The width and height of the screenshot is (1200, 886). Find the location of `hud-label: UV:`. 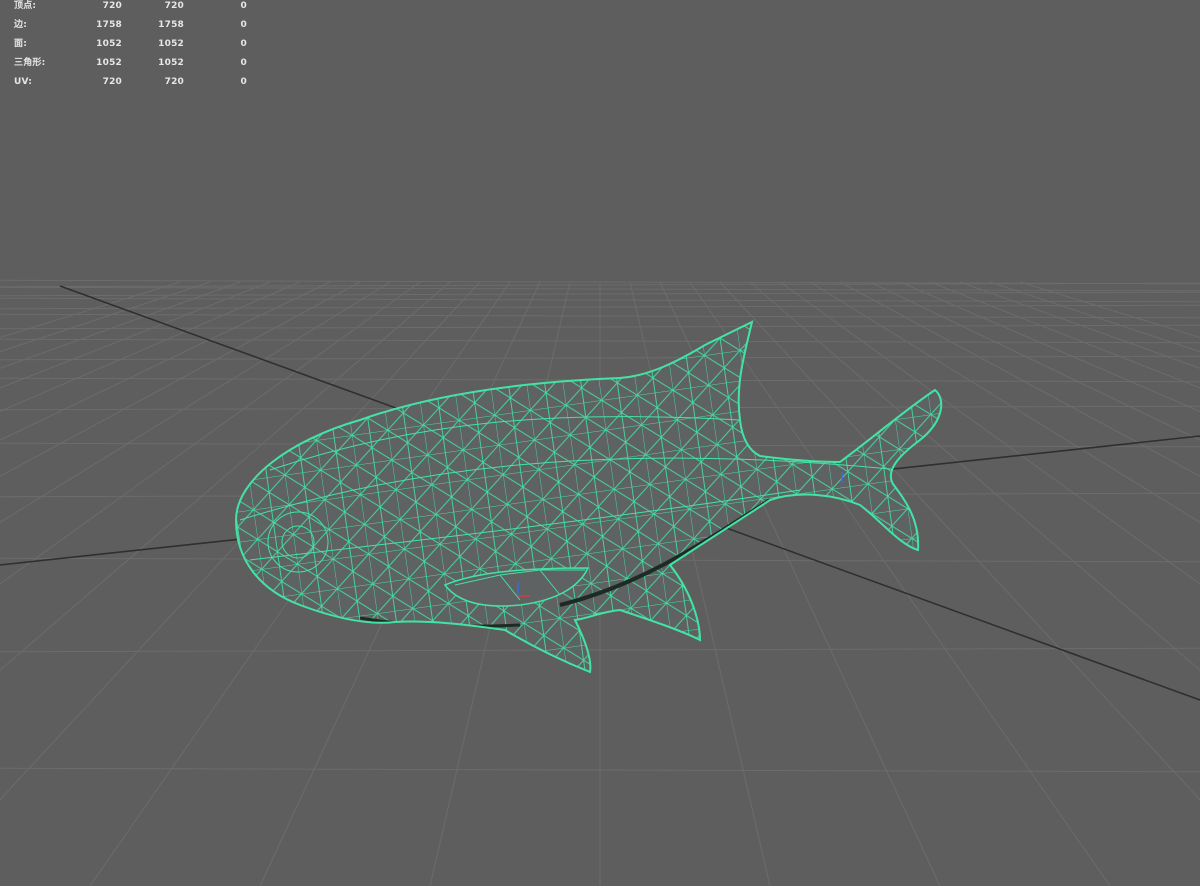

hud-label: UV: is located at coordinates (23, 82).